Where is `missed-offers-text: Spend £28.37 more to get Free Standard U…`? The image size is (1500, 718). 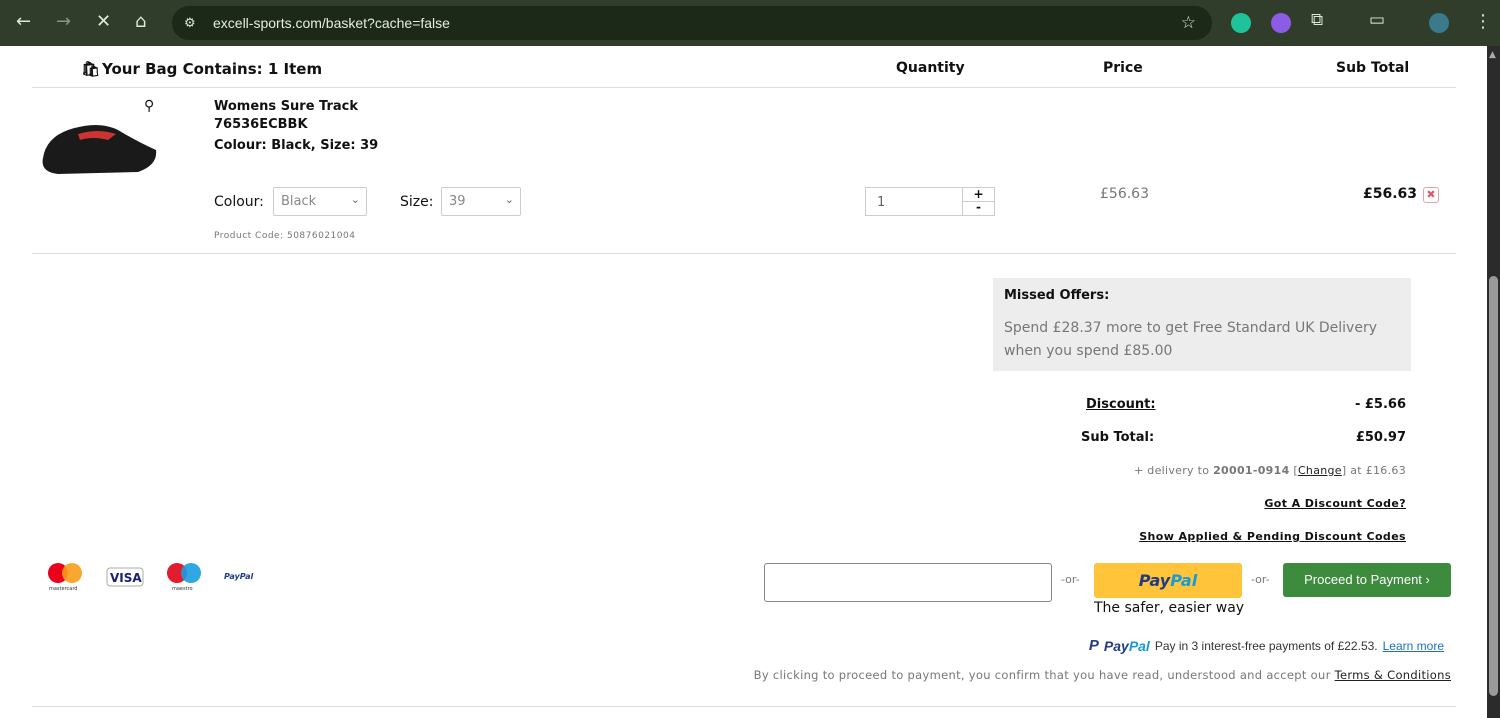
missed-offers-text: Spend £28.37 more to get Free Standard U… is located at coordinates (1190, 339).